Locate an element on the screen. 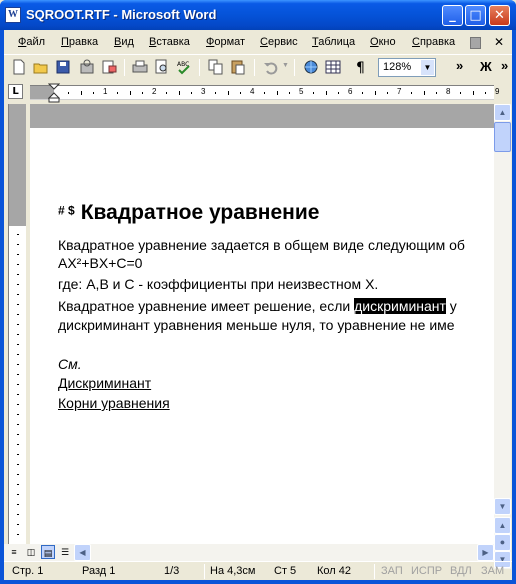 Image resolution: width=516 pixels, height=584 pixels. doc-menu-icon is located at coordinates (475, 43).